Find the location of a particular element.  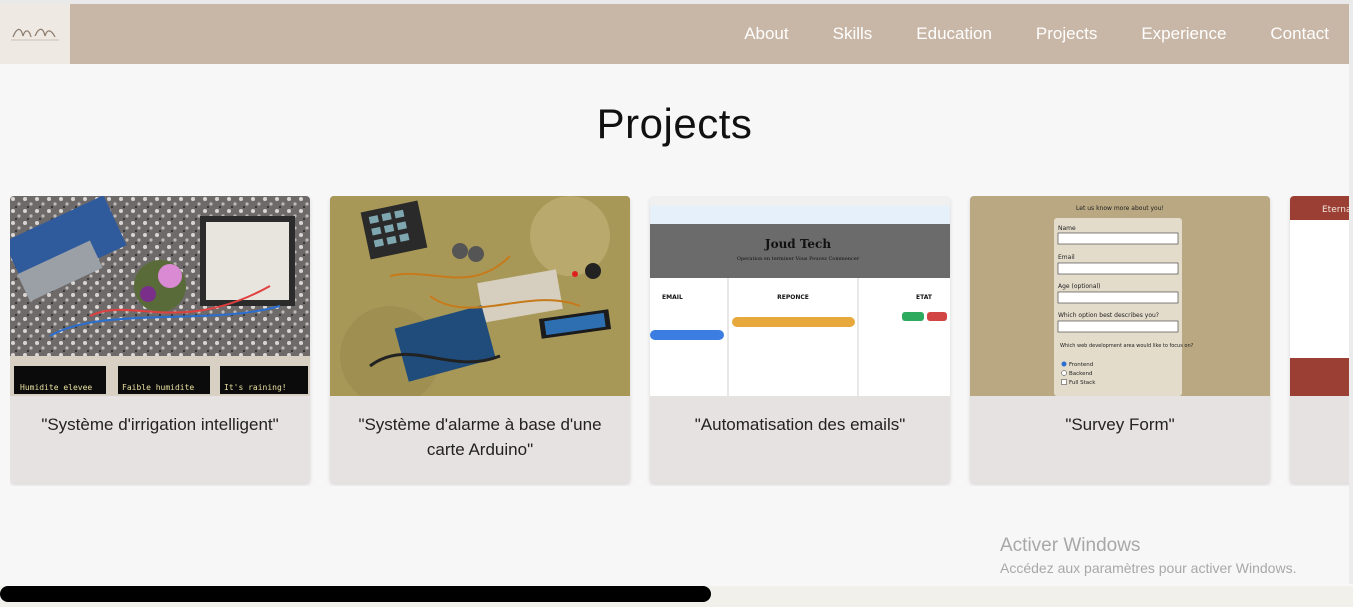

project-card-partial: Eterna is located at coordinates (1319, 339).